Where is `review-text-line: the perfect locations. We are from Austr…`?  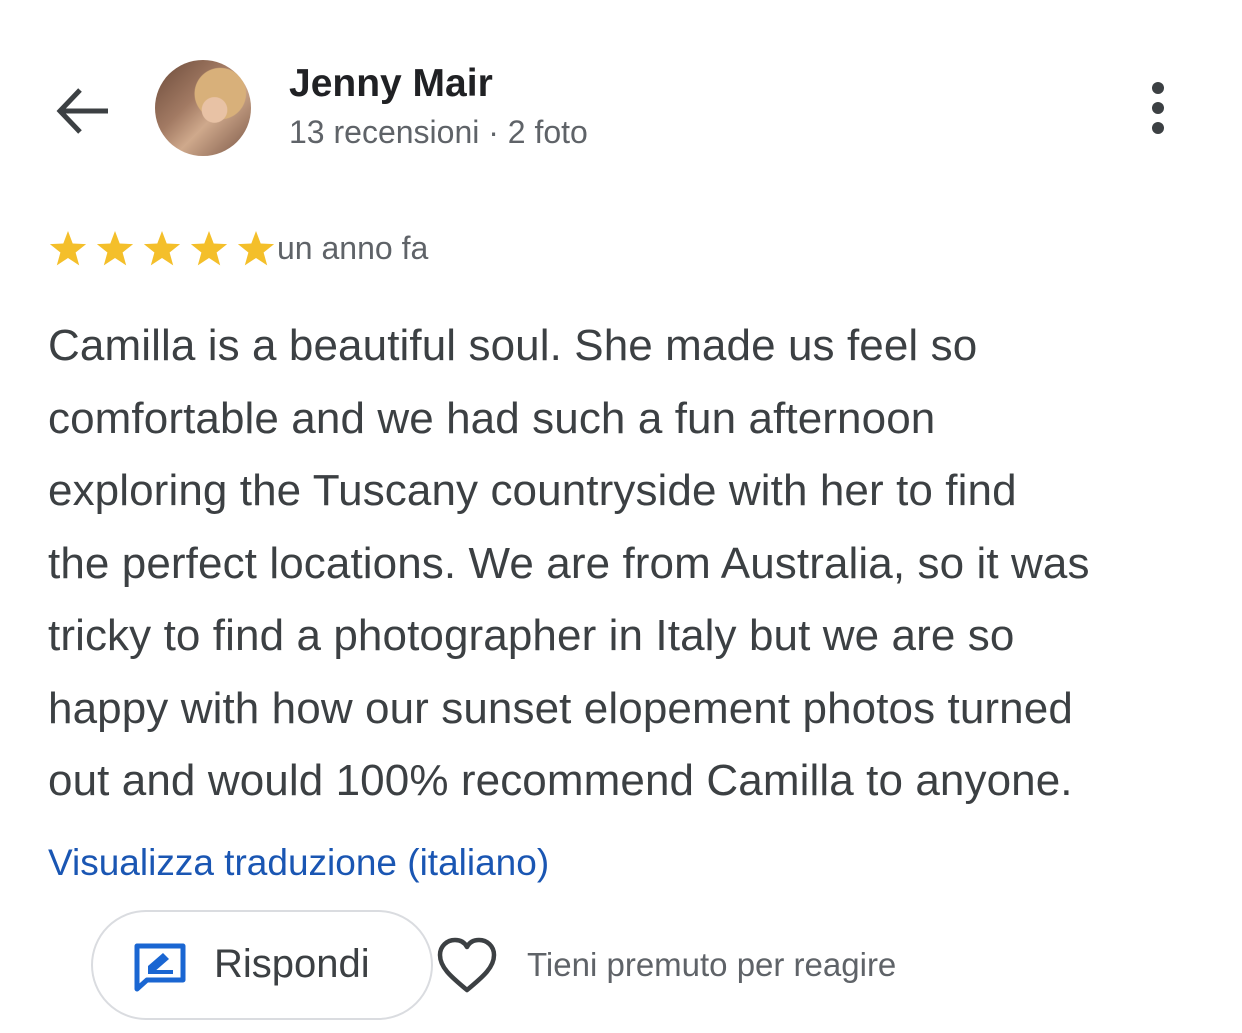
review-text-line: the perfect locations. We are from Austr… is located at coordinates (569, 563).